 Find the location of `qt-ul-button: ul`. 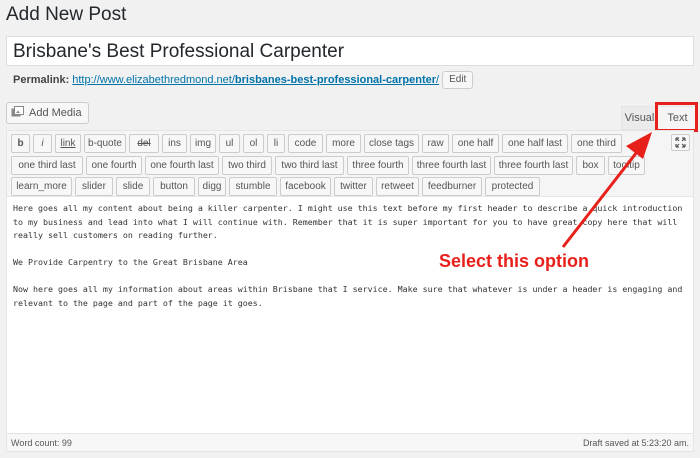

qt-ul-button: ul is located at coordinates (229, 143).